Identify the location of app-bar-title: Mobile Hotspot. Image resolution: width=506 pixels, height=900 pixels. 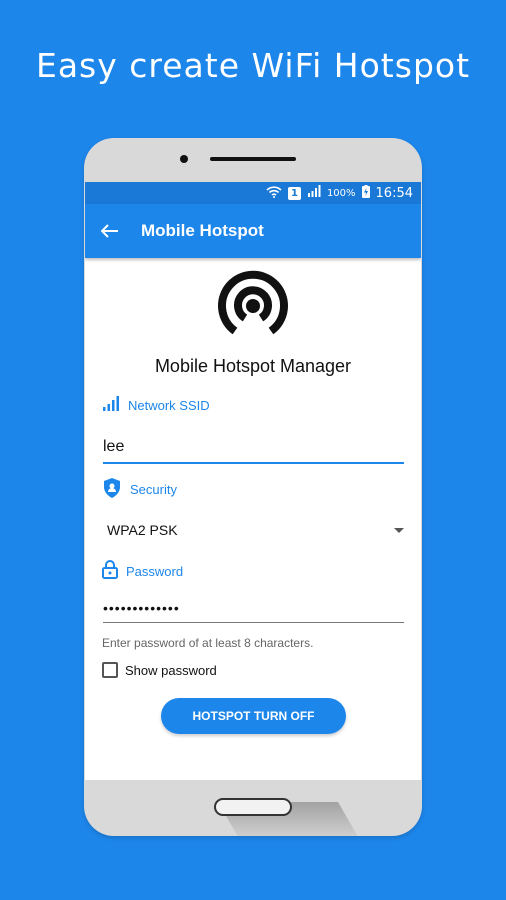
(202, 230).